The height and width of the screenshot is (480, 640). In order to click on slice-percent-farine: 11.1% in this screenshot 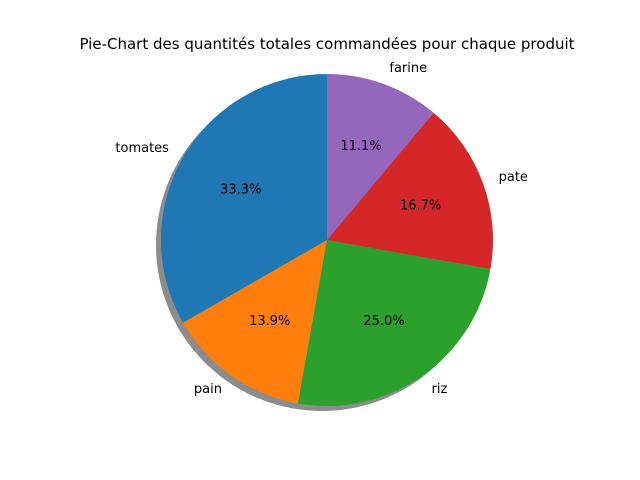, I will do `click(360, 146)`.